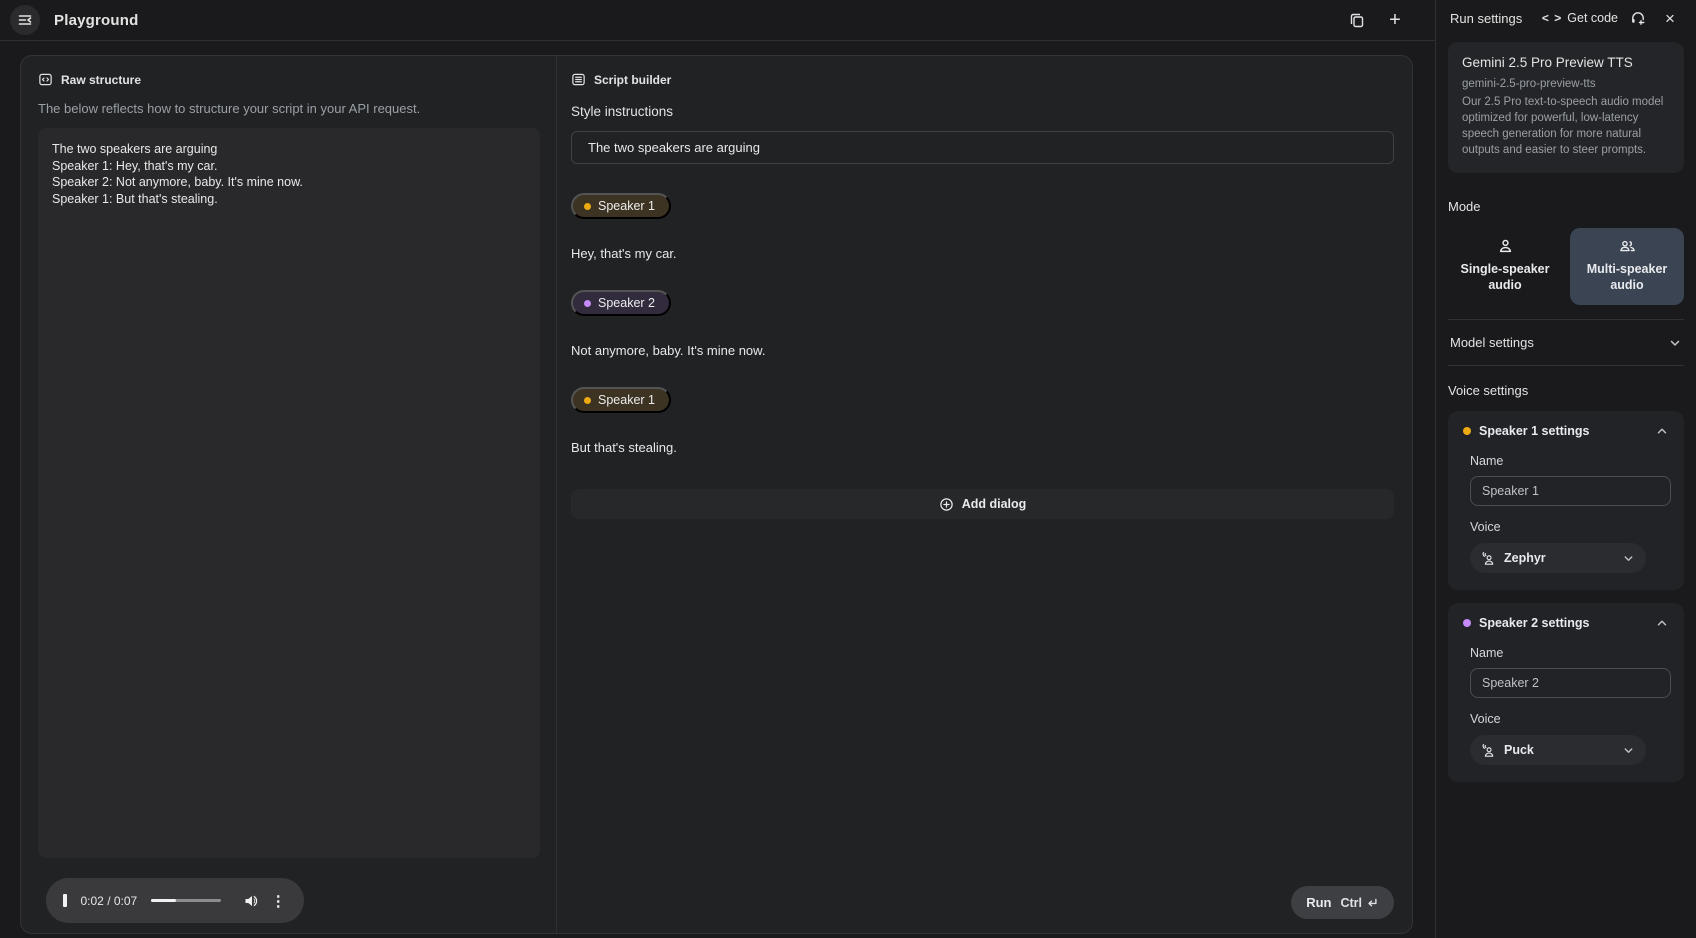  What do you see at coordinates (1529, 84) in the screenshot?
I see `model-id: gemini-2.5-pro-preview-tts` at bounding box center [1529, 84].